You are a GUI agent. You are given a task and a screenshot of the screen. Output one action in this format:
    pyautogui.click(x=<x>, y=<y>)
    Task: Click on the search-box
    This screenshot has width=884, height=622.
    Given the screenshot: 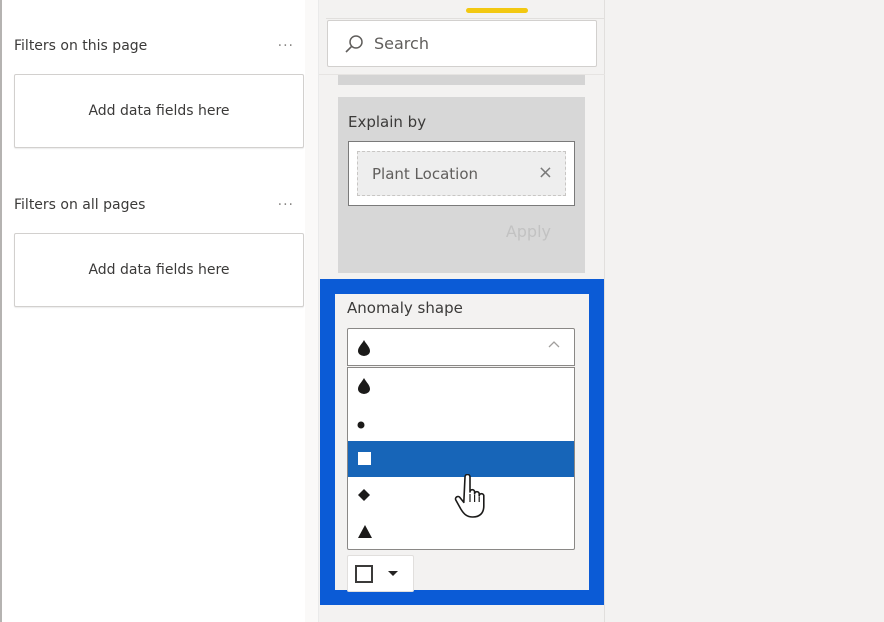 What is the action you would take?
    pyautogui.click(x=462, y=43)
    